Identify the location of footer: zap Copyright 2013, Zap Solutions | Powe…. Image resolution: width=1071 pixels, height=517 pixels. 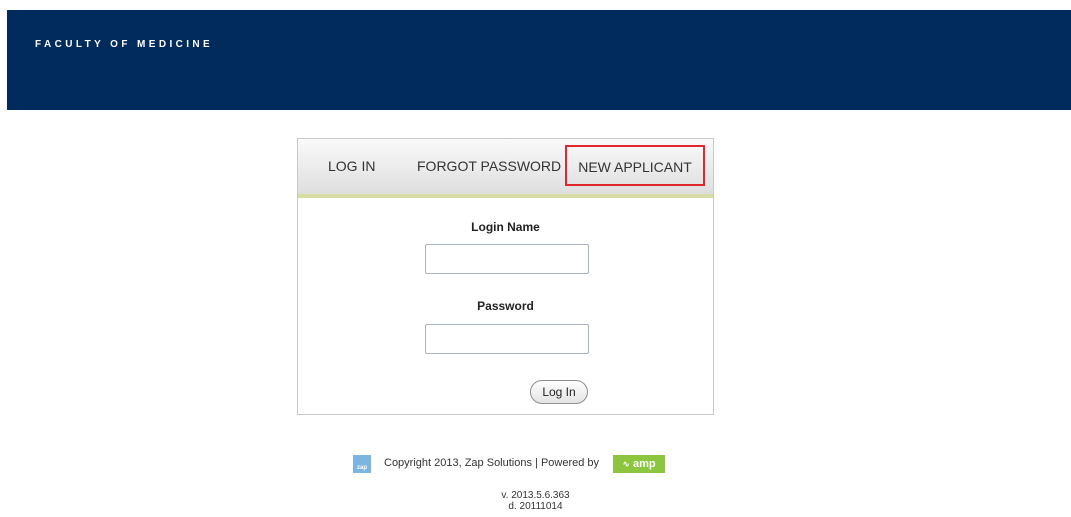
(535, 465).